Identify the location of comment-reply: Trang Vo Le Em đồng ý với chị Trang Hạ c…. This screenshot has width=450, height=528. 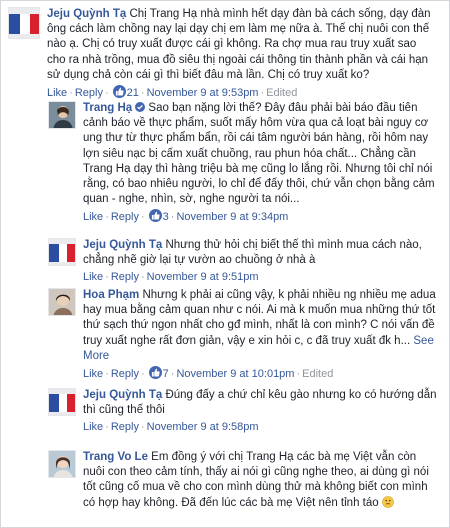
(246, 480).